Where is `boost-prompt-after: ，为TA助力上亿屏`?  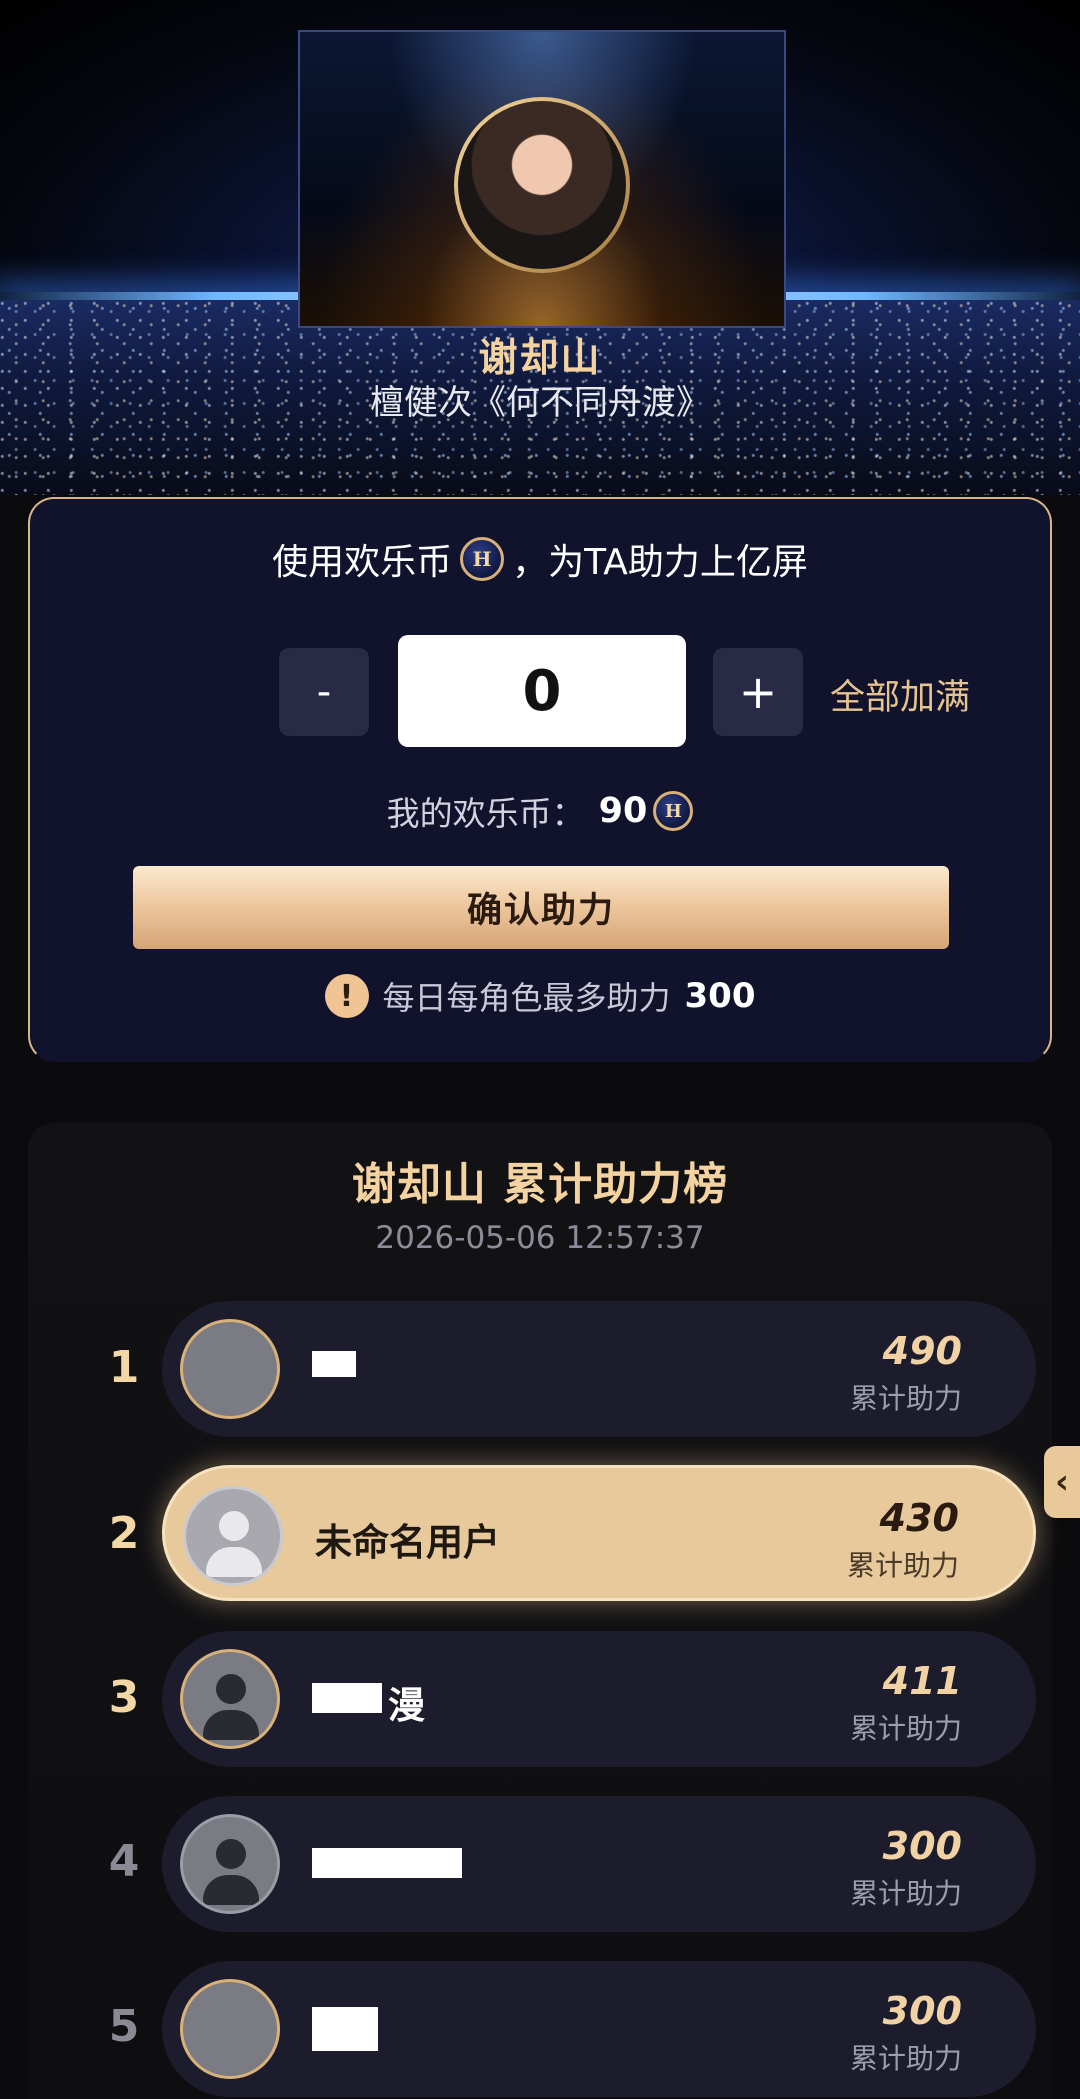 boost-prompt-after: ，为TA助力上亿屏 is located at coordinates (660, 562).